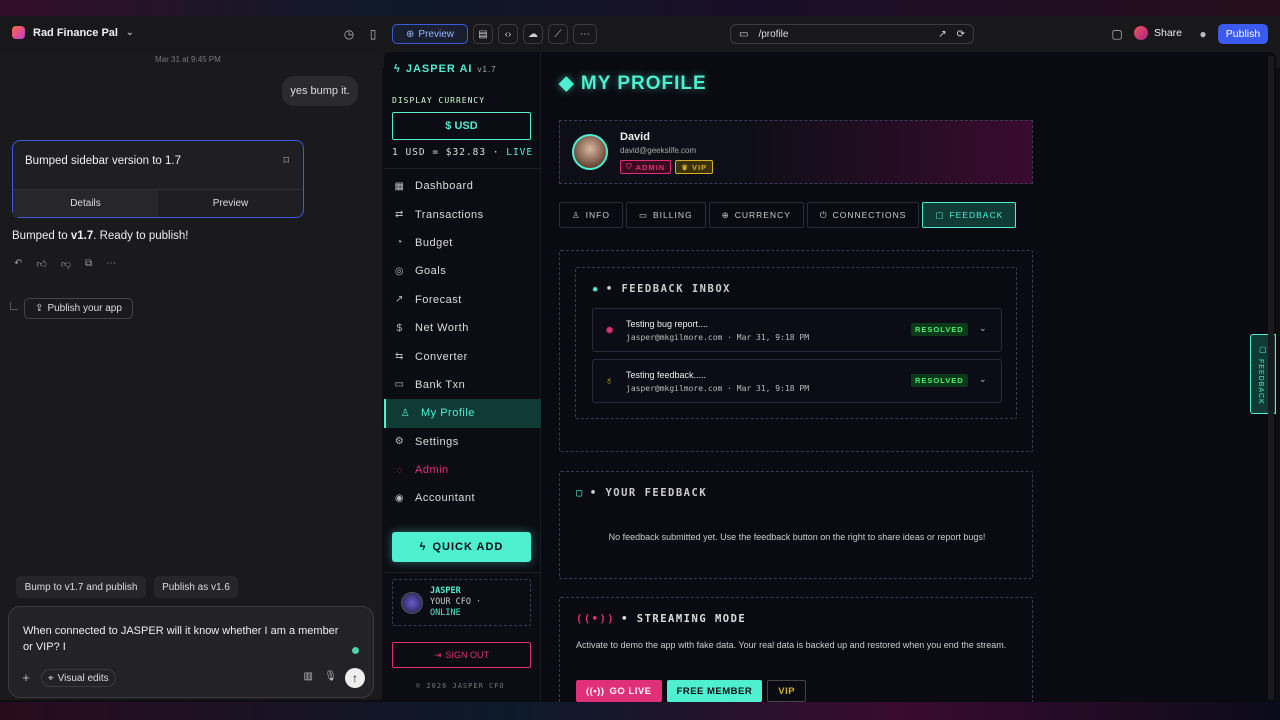 This screenshot has width=1280, height=720. Describe the element at coordinates (725, 214) in the screenshot. I see `globe-icon: ⊕` at that location.